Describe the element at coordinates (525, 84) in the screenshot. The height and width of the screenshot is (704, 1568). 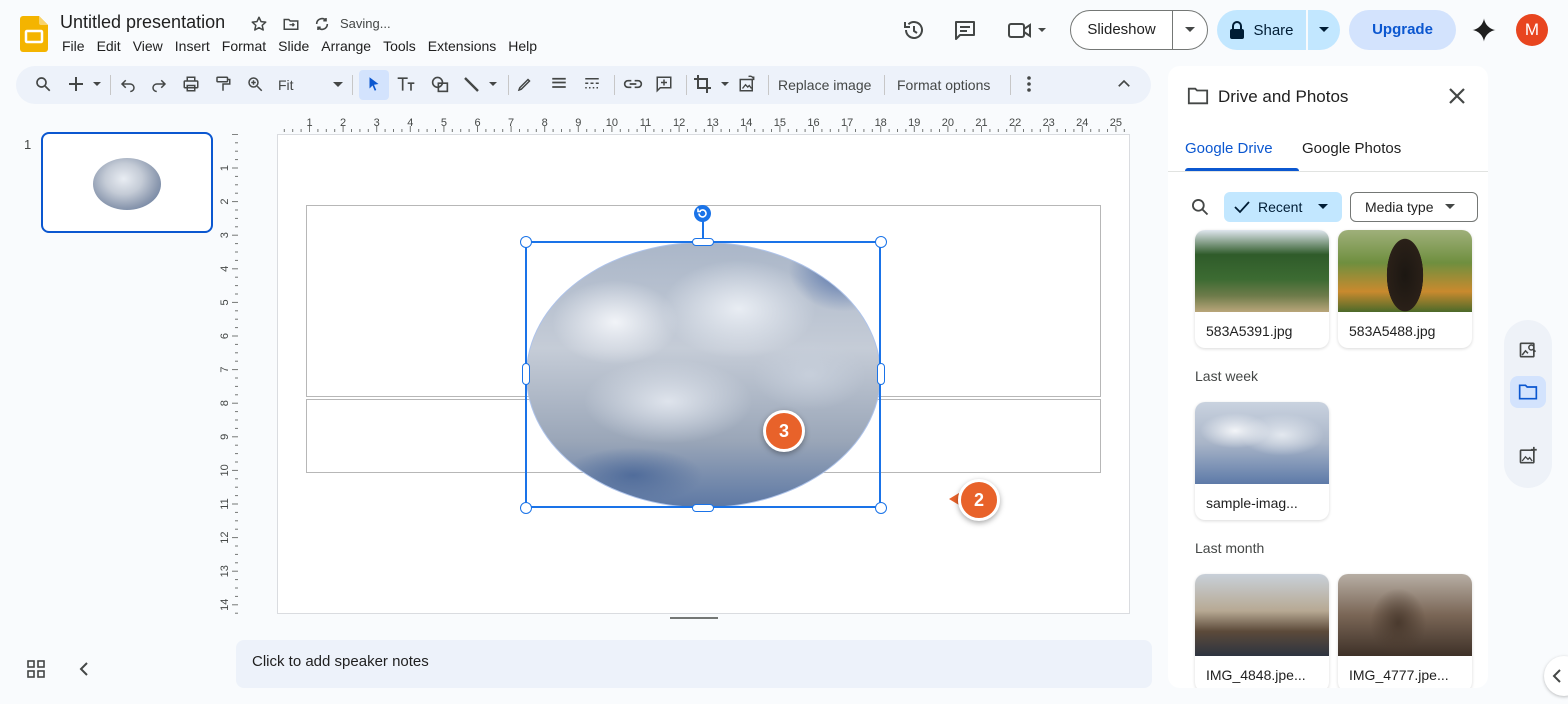
I see `border-color-icon` at that location.